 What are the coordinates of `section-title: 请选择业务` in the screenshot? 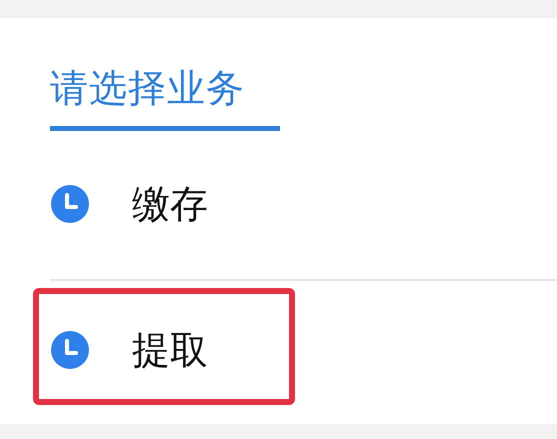 It's located at (148, 88).